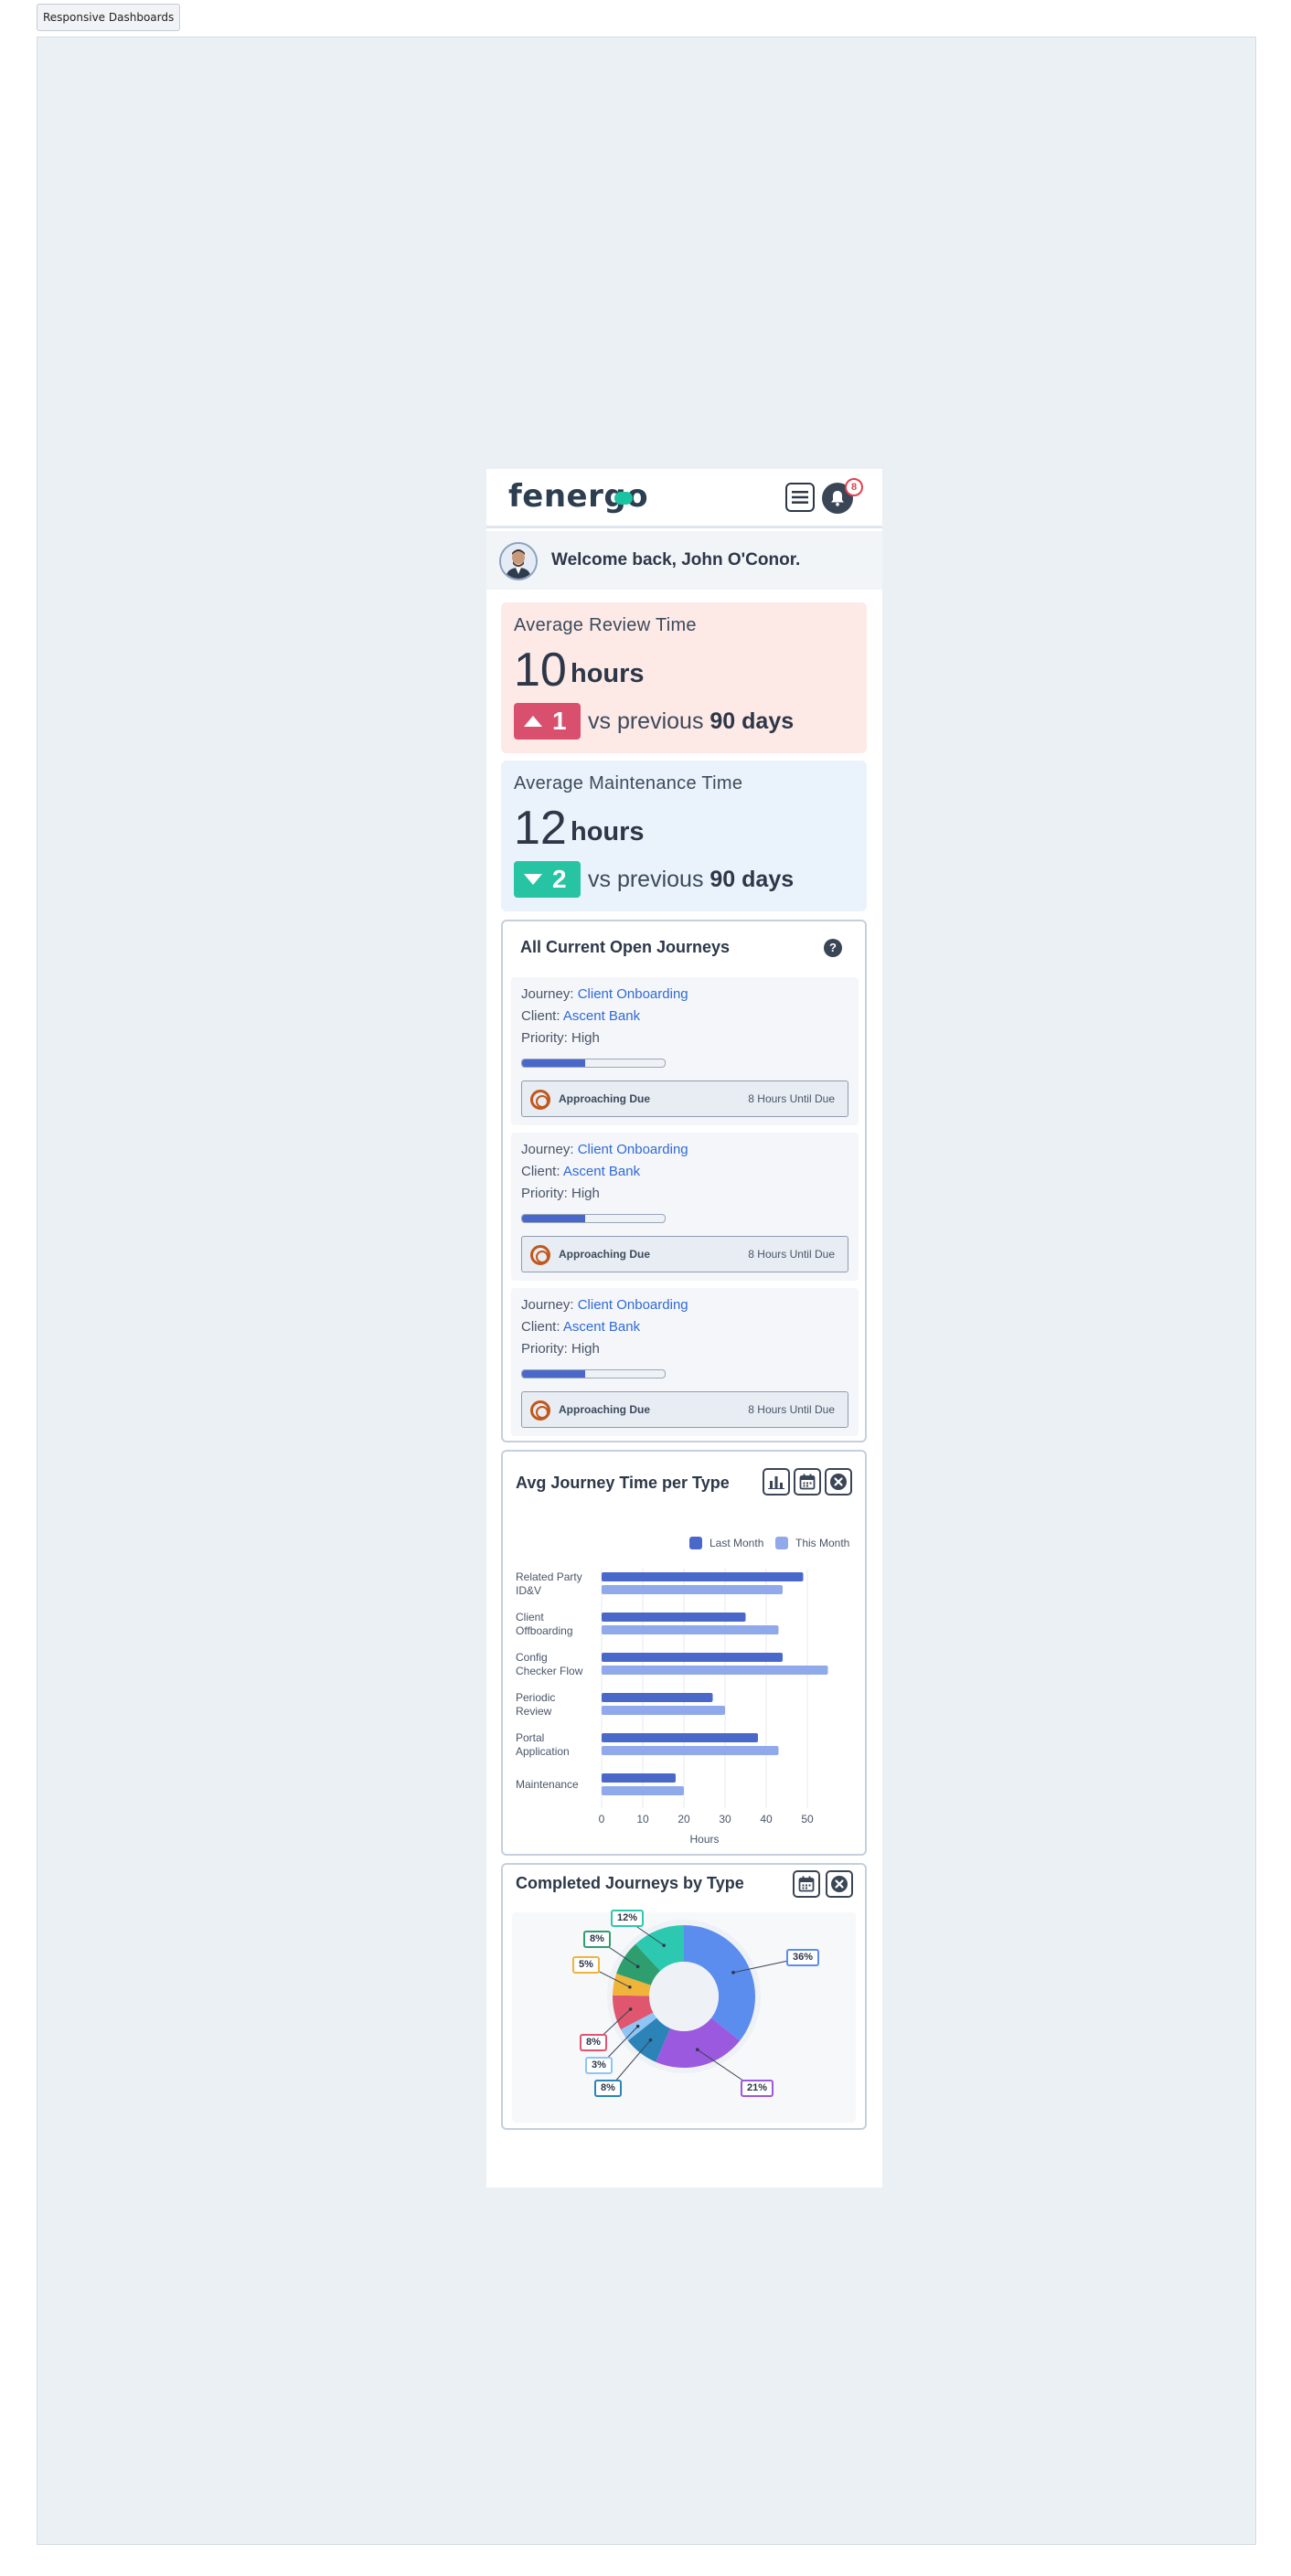  I want to click on welcome-message: Welcome back, John O'Conor., so click(676, 559).